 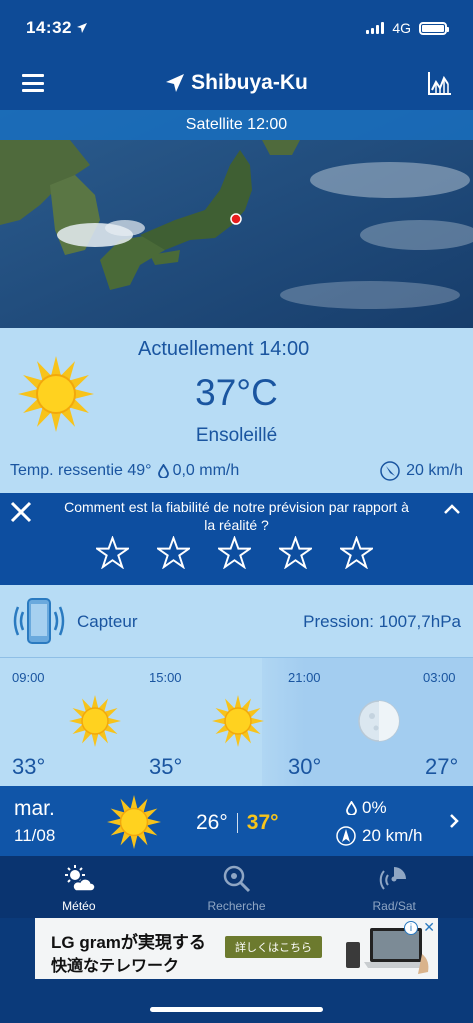 What do you see at coordinates (236, 392) in the screenshot?
I see `current-temperature: 37°C` at bounding box center [236, 392].